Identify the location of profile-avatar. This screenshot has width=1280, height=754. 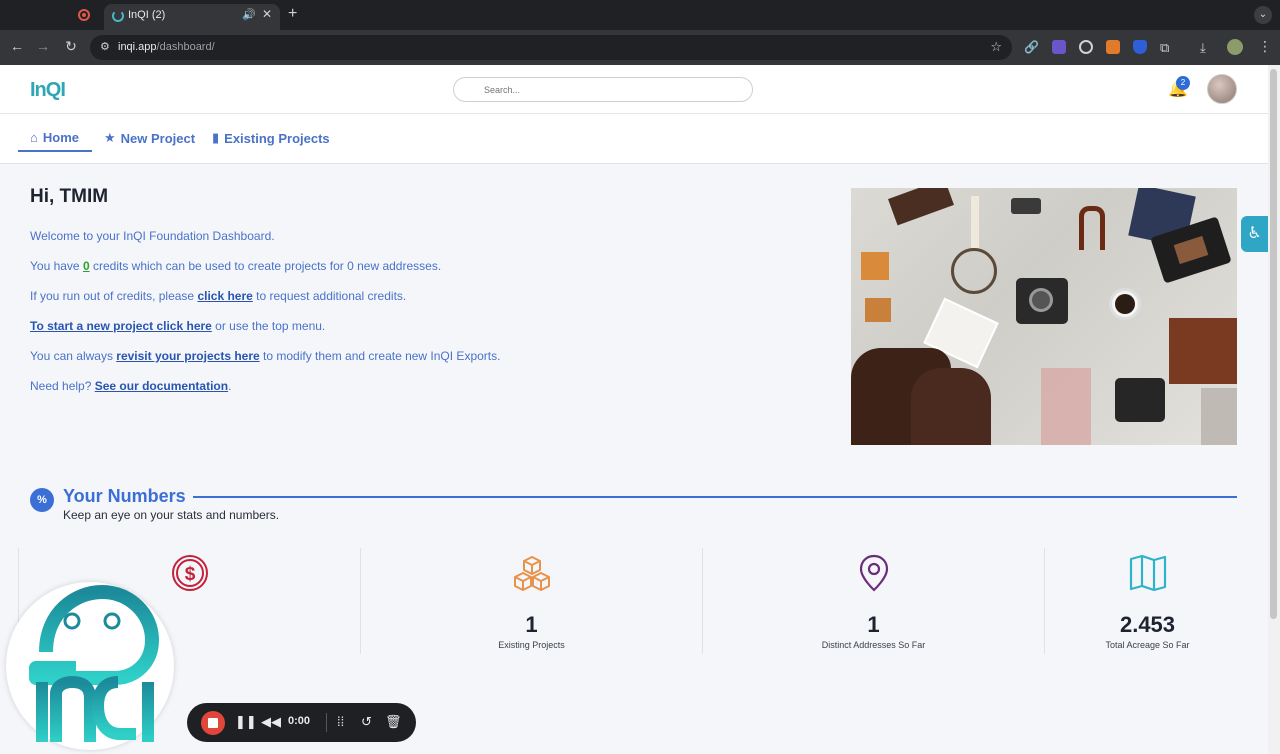
(1235, 47).